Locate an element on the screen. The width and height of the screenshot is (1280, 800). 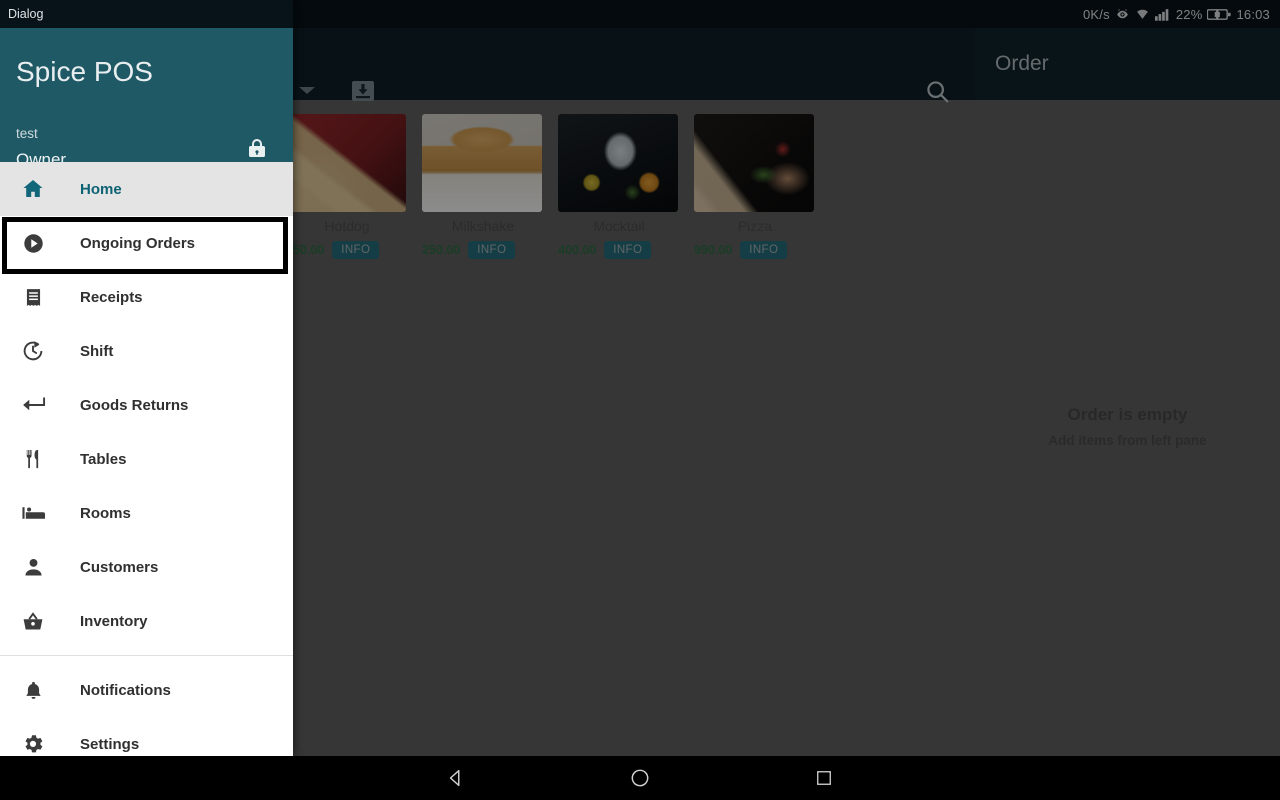
sidebar-item-label: Customers is located at coordinates (119, 567).